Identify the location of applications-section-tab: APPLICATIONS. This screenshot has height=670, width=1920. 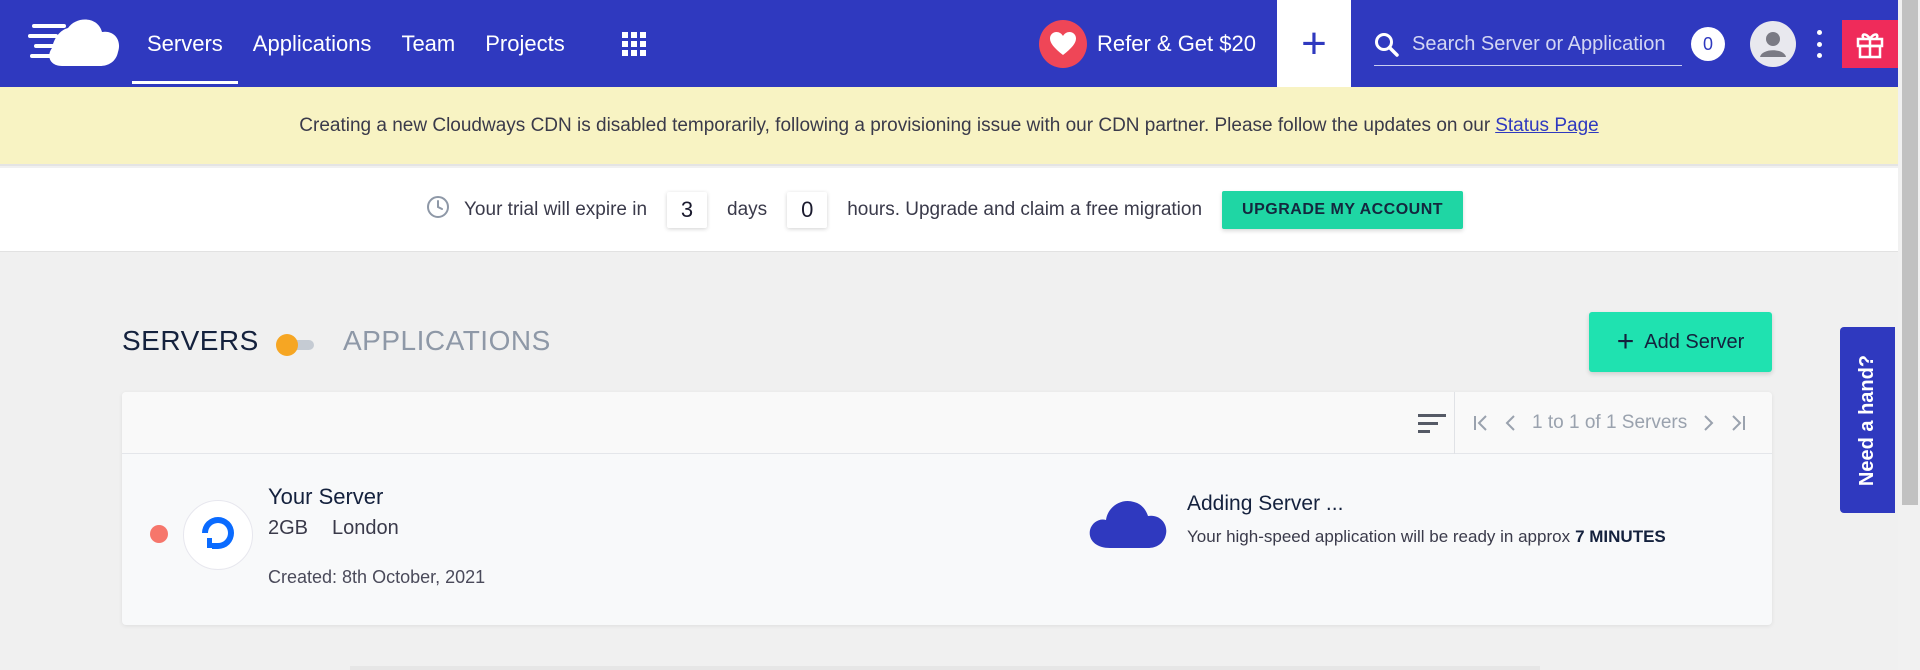
(447, 341).